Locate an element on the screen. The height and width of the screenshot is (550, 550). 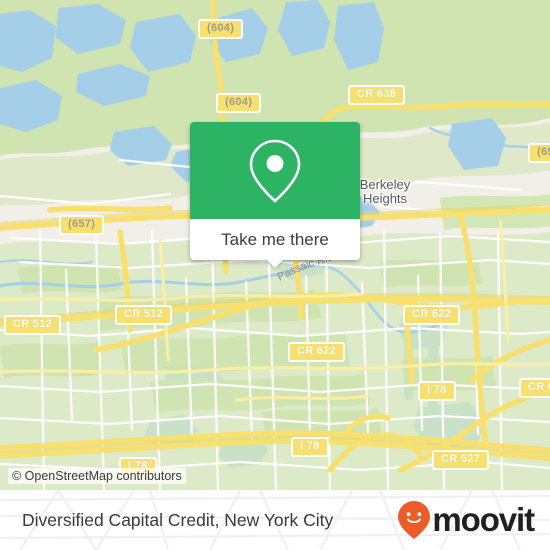
card-action-area: Take me there is located at coordinates (275, 243).